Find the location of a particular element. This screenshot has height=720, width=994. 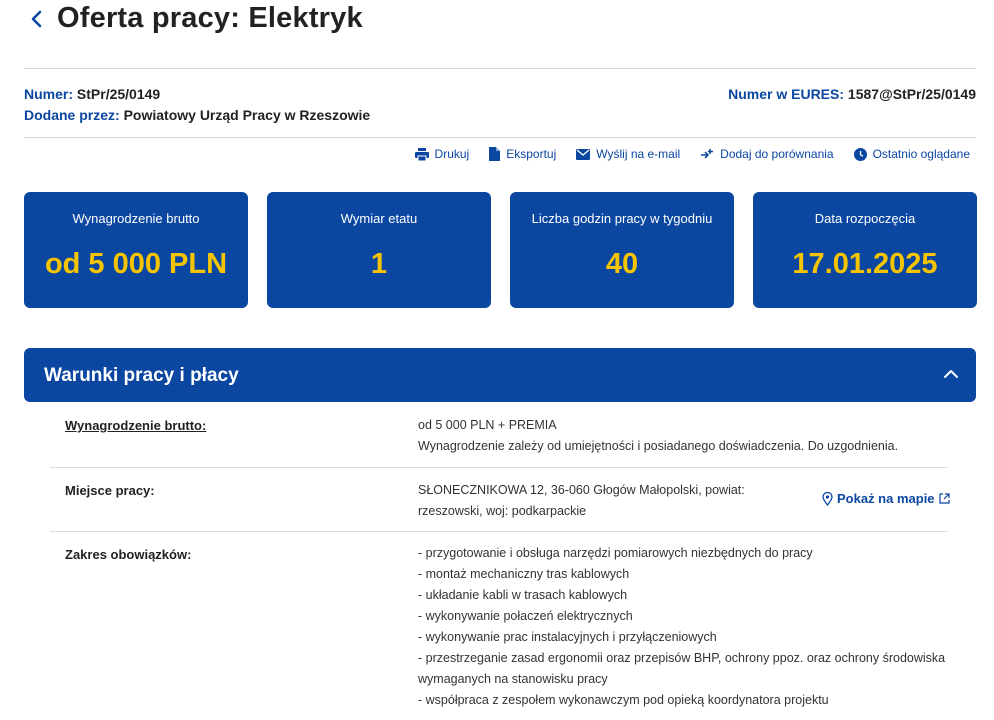

email-label: Wyślij na e-mail is located at coordinates (638, 154).